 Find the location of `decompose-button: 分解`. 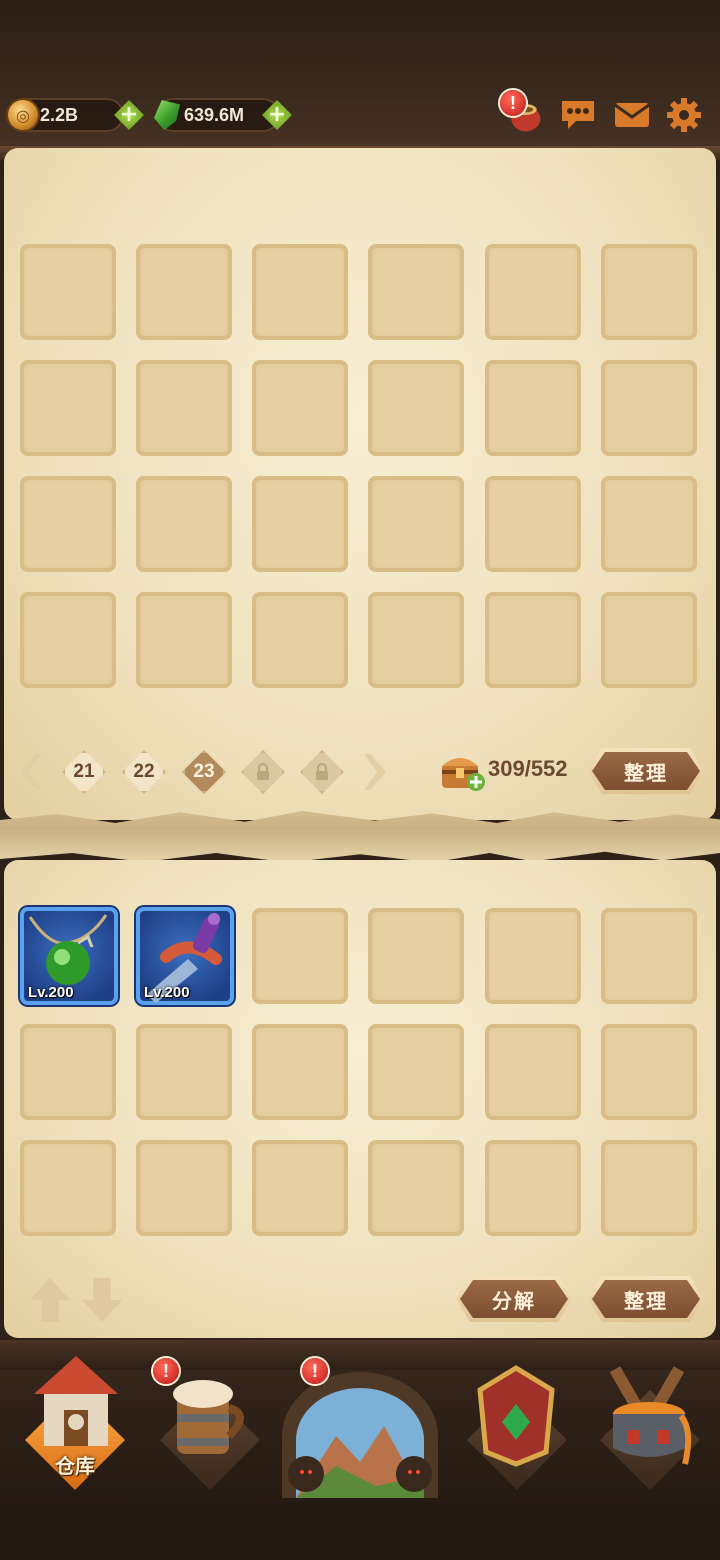

decompose-button: 分解 is located at coordinates (514, 1299).